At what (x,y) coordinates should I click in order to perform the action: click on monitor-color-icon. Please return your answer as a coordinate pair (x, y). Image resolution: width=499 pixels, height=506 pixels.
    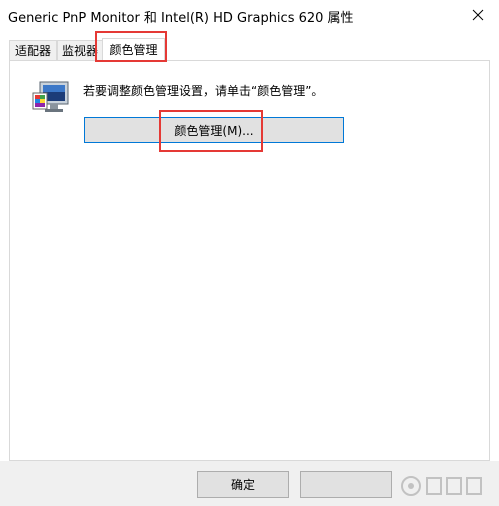
    Looking at the image, I should click on (50, 96).